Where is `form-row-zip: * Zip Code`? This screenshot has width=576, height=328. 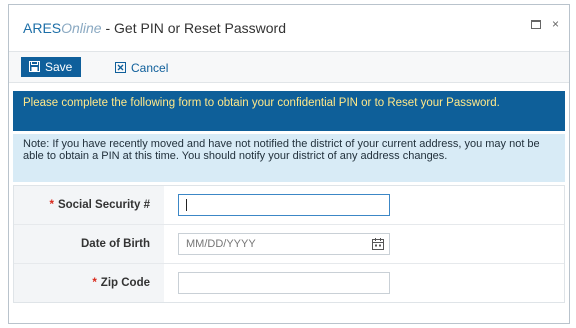
form-row-zip: * Zip Code is located at coordinates (289, 282).